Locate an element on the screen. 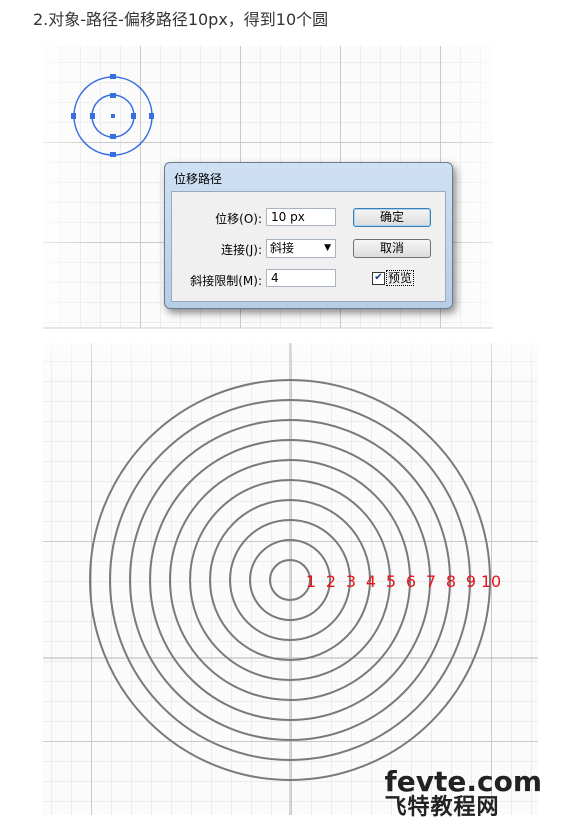  watermark-site-name: 飞特教程网 is located at coordinates (442, 807).